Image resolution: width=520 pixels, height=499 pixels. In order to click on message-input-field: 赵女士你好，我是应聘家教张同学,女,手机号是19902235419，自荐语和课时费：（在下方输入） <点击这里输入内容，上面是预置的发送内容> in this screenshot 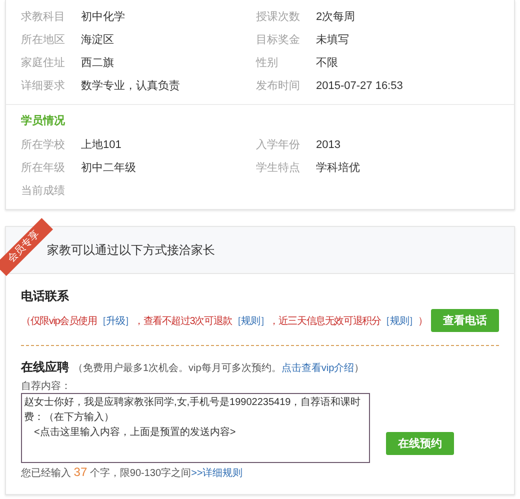, I will do `click(195, 428)`.